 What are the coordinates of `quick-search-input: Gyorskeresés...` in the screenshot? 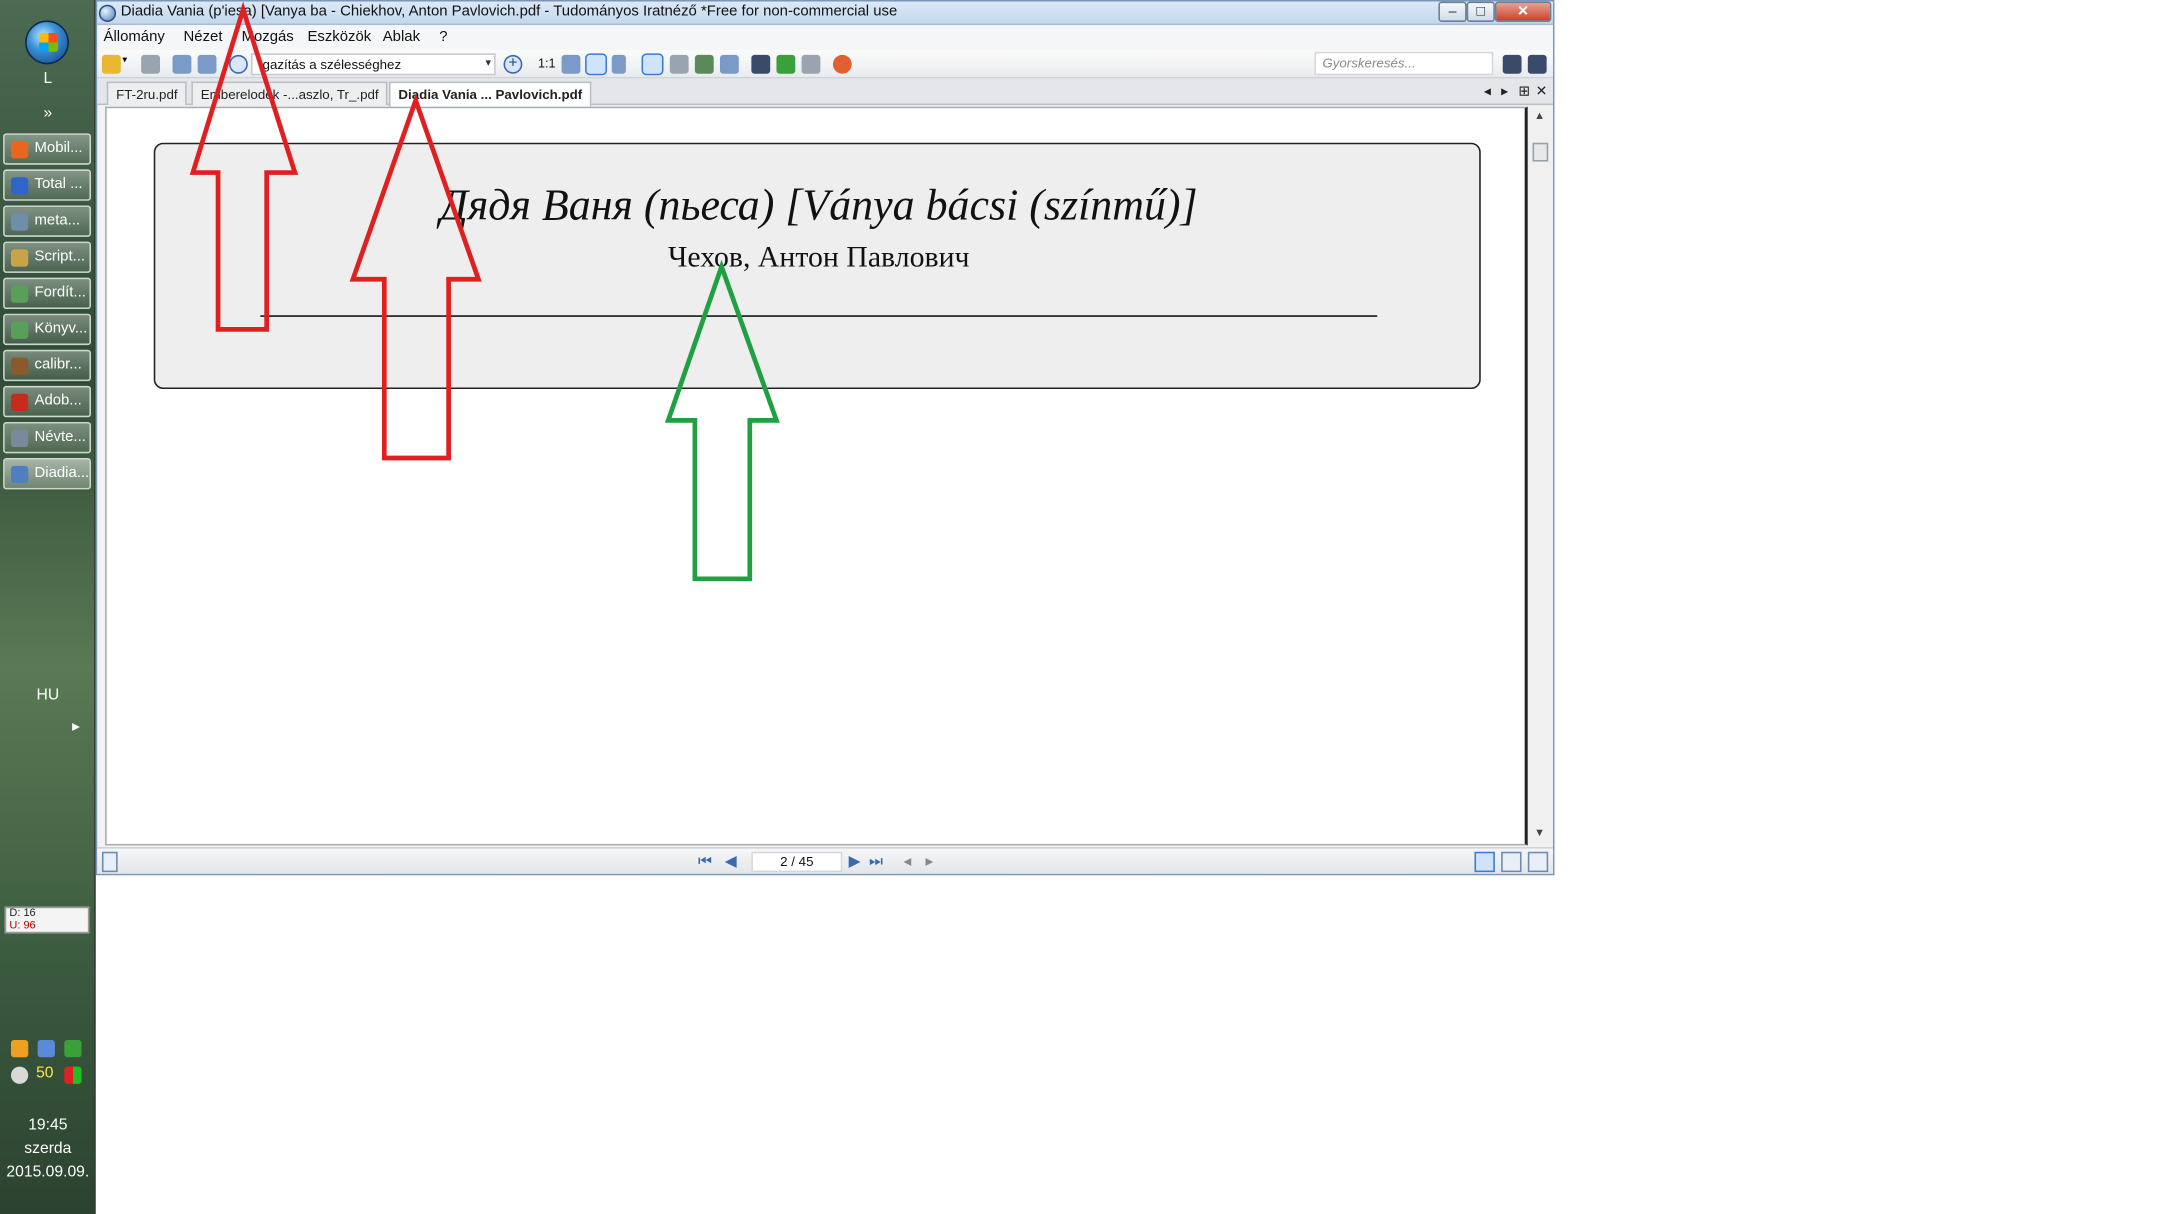 It's located at (1404, 63).